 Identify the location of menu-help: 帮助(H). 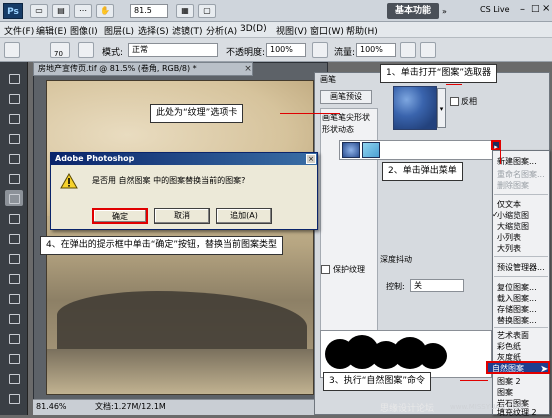
(362, 30).